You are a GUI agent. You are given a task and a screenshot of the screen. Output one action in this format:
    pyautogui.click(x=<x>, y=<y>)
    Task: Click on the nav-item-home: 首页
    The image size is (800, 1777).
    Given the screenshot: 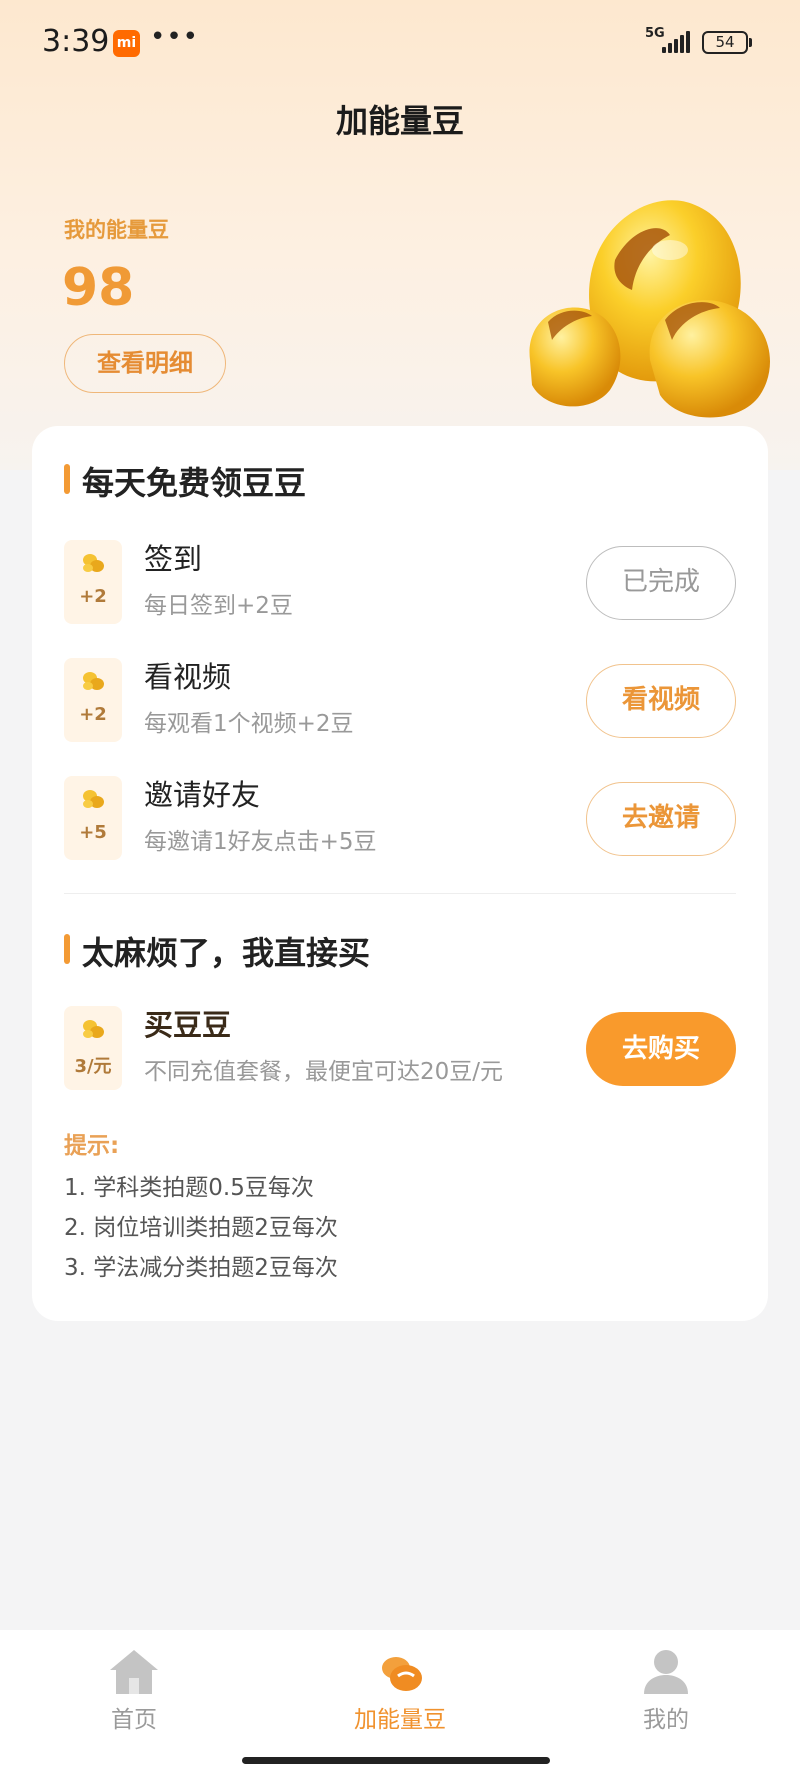 What is the action you would take?
    pyautogui.click(x=134, y=1691)
    